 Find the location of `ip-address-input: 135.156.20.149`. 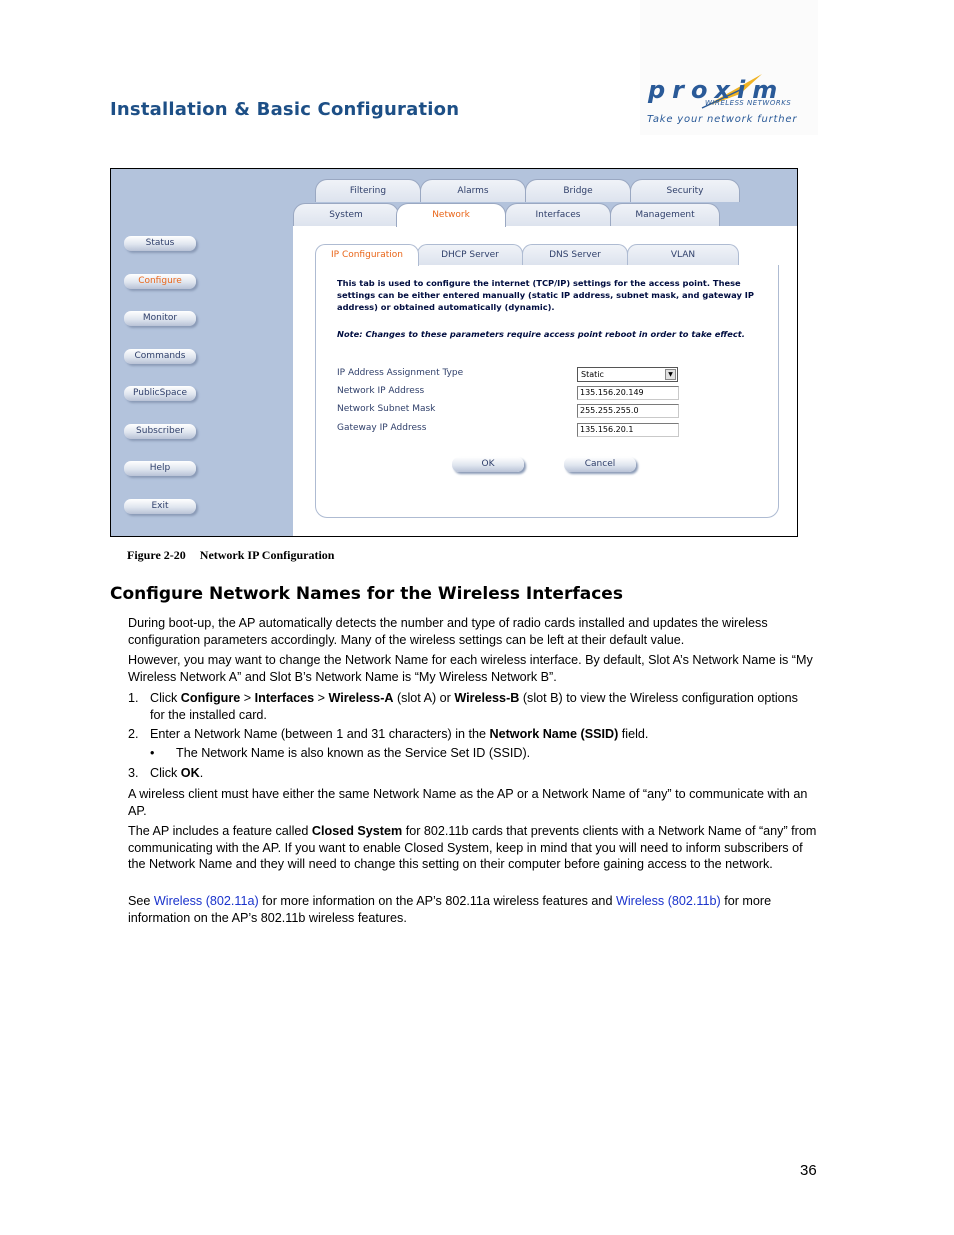

ip-address-input: 135.156.20.149 is located at coordinates (628, 393).